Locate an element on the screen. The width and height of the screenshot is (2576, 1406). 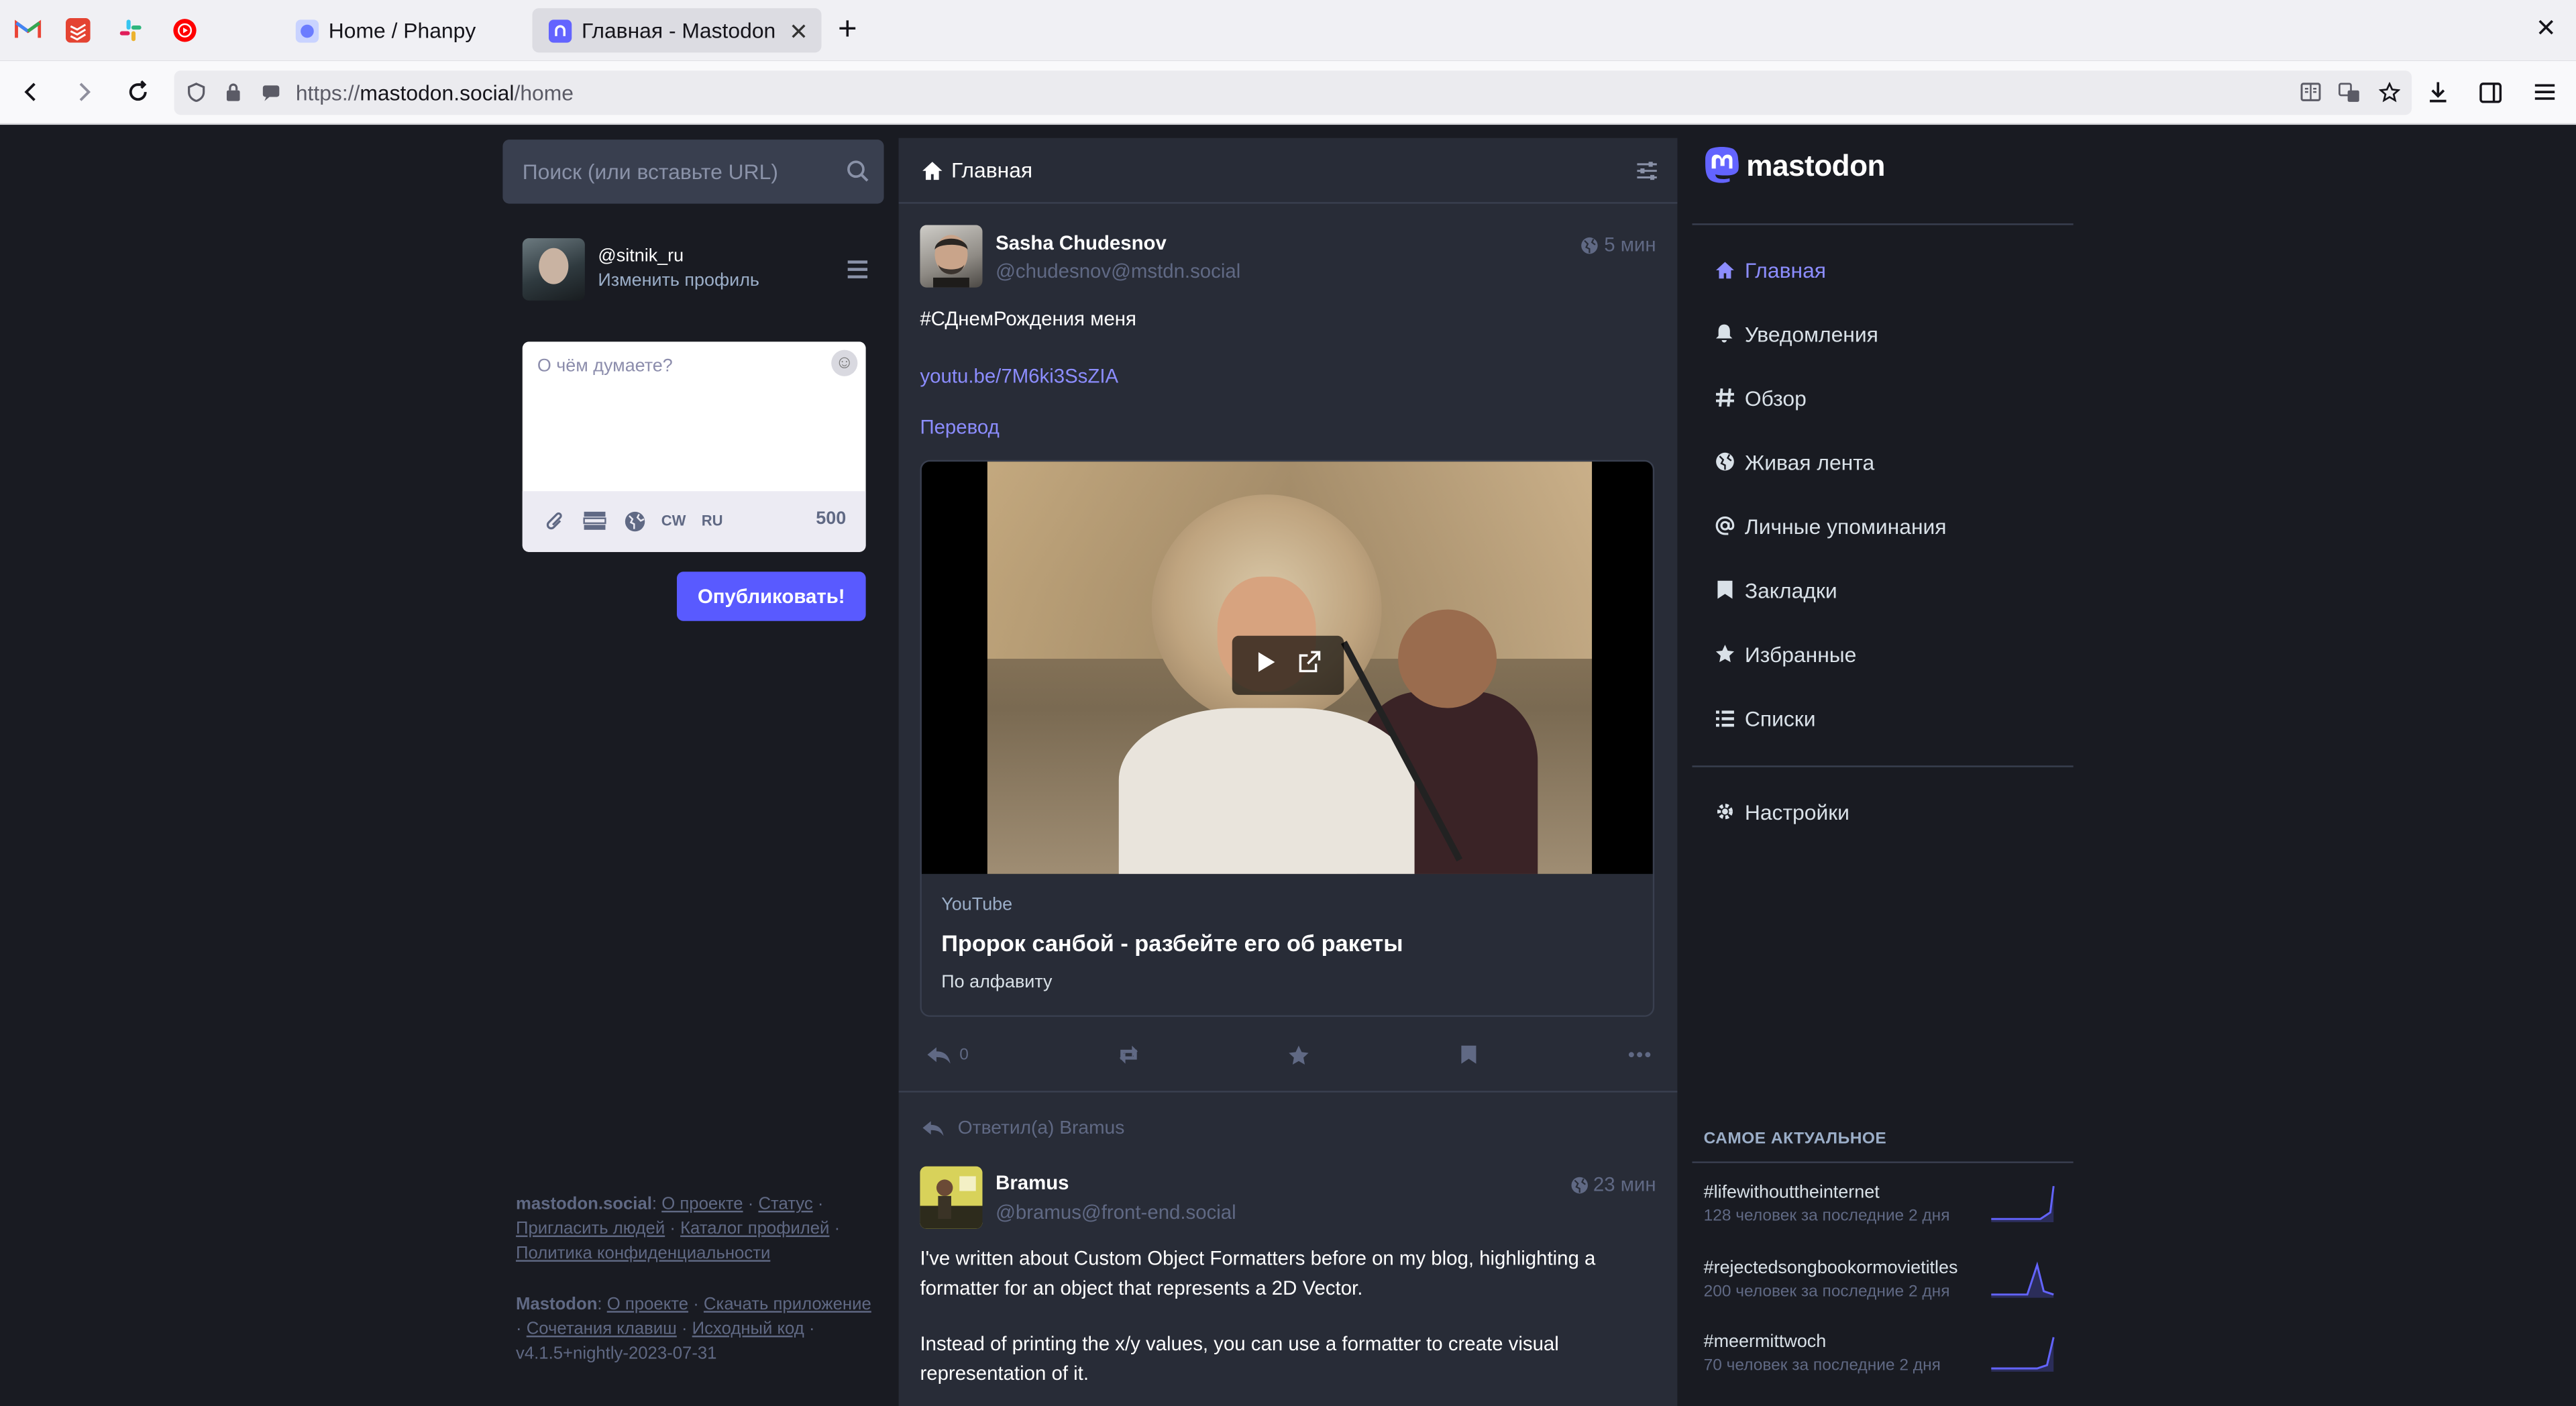
tab-phanpy: Home / Phanpy is located at coordinates (402, 30).